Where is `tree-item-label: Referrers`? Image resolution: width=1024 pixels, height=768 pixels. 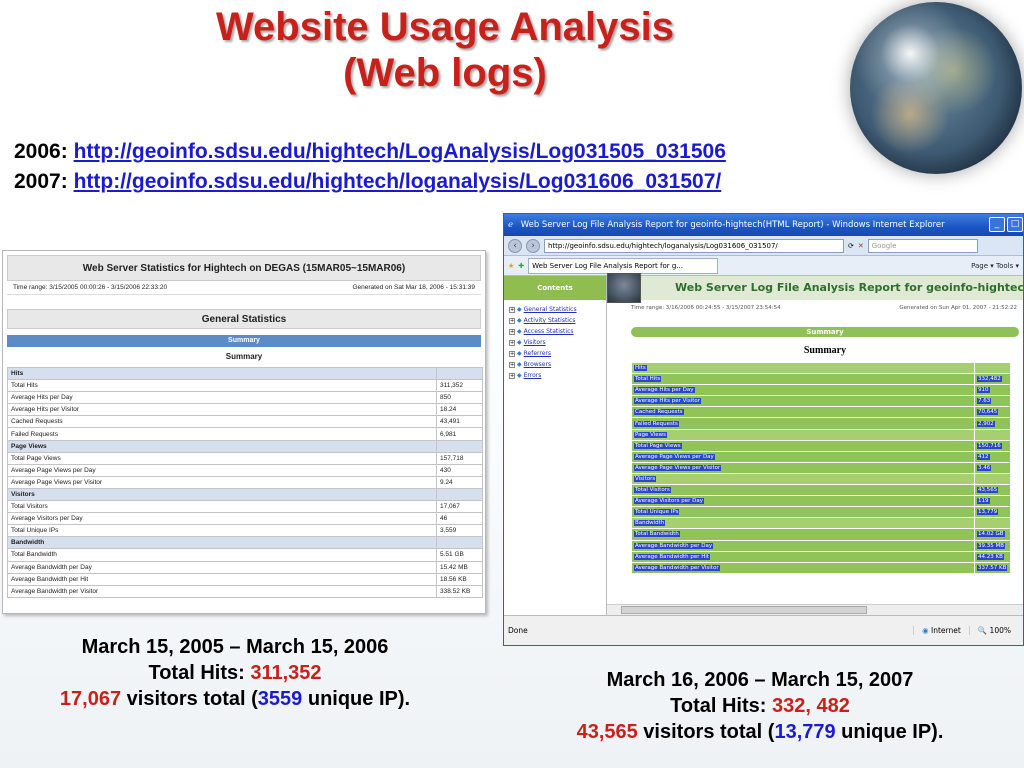 tree-item-label: Referrers is located at coordinates (537, 353).